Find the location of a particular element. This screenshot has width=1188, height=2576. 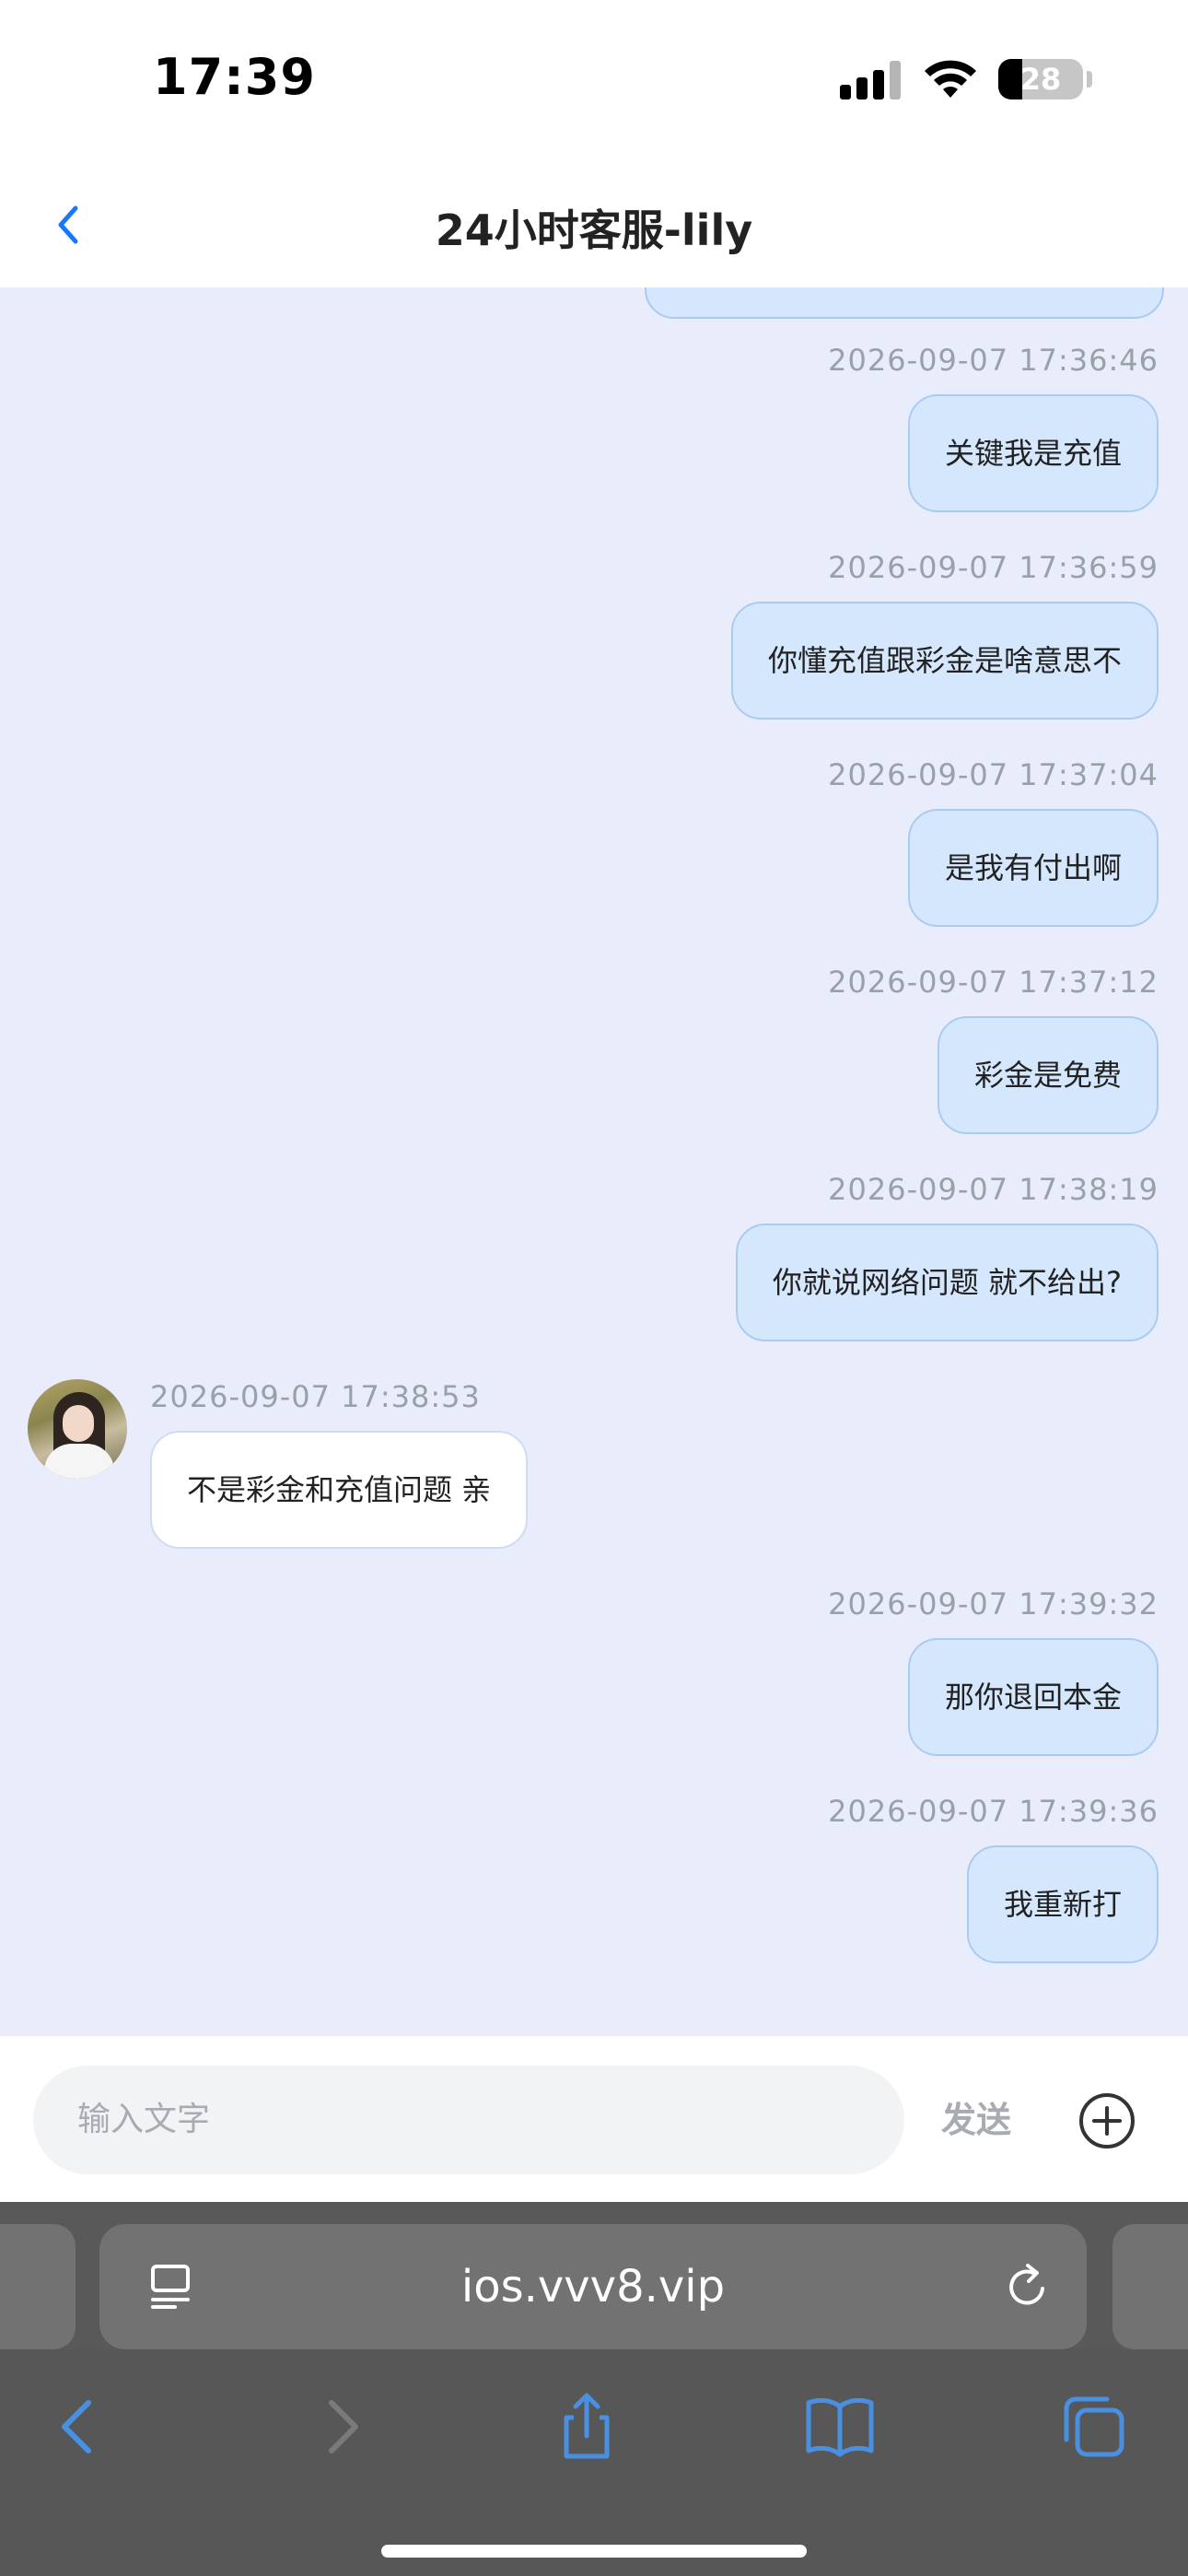

avatar-face is located at coordinates (78, 1423).